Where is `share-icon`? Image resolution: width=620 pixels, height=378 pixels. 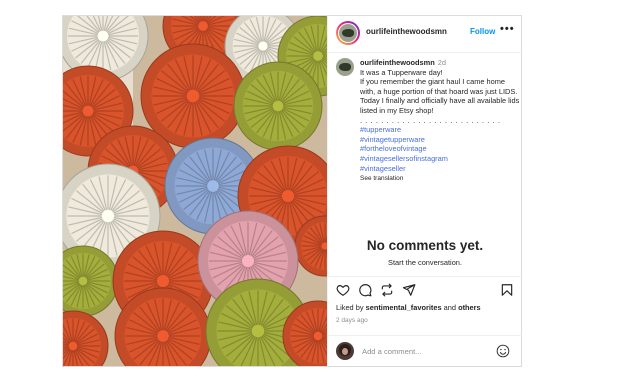
share-icon is located at coordinates (387, 290).